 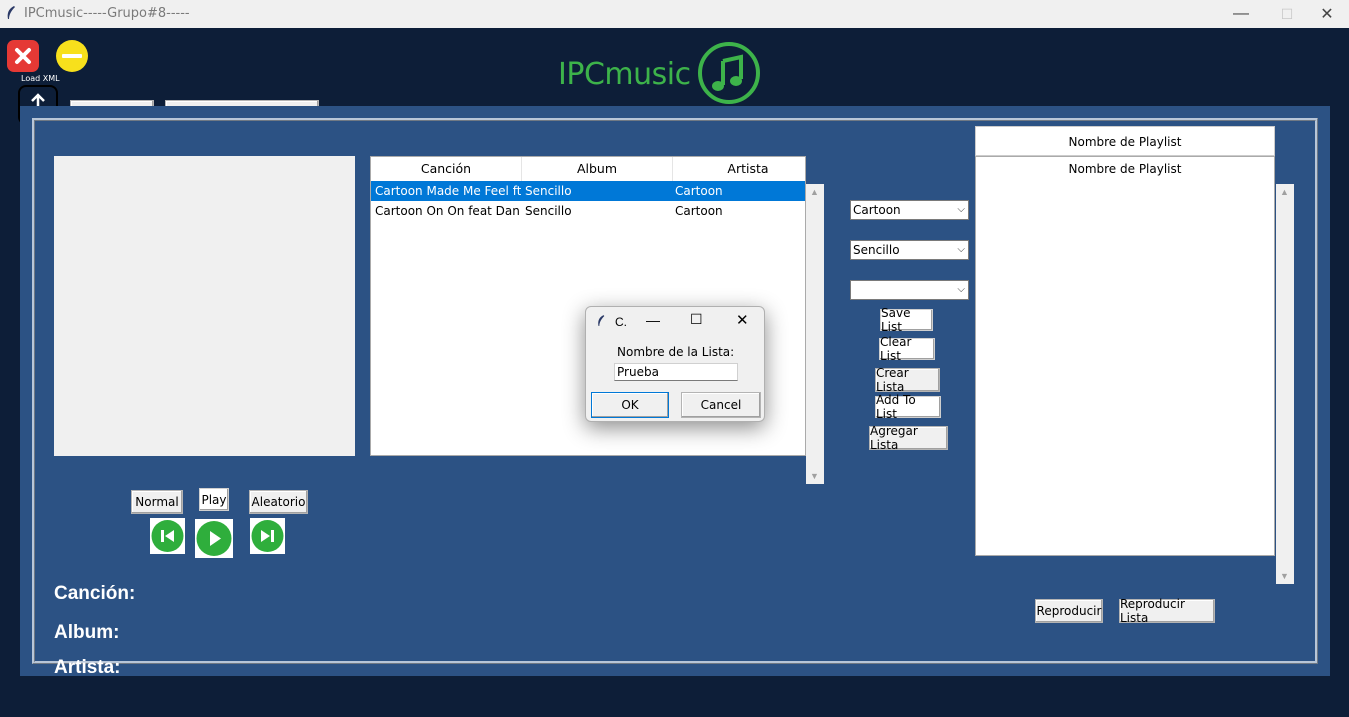 I want to click on play-icon, so click(x=214, y=538).